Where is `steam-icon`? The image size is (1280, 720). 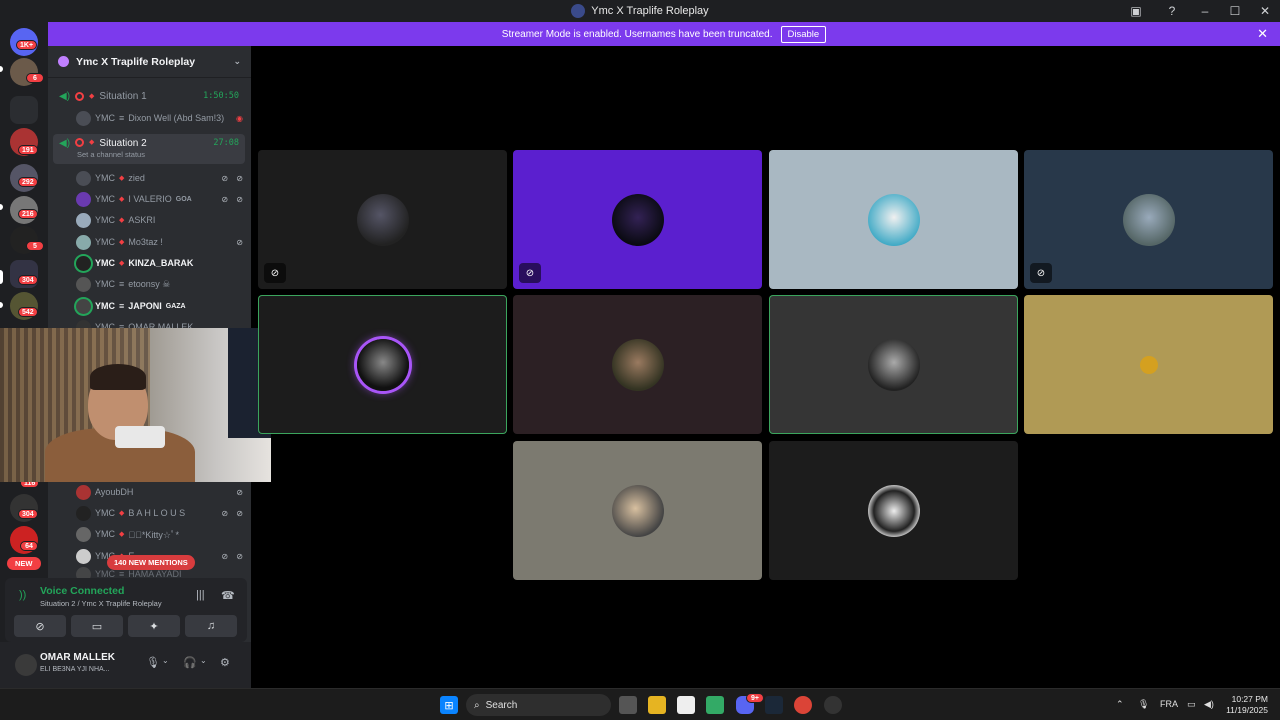 steam-icon is located at coordinates (774, 705).